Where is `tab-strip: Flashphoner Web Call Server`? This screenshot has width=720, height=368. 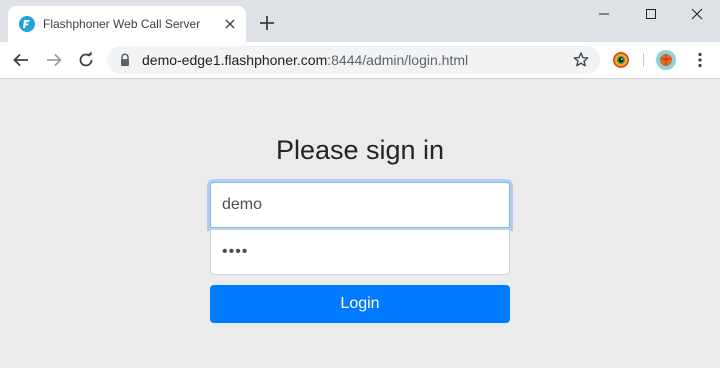
tab-strip: Flashphoner Web Call Server is located at coordinates (360, 21).